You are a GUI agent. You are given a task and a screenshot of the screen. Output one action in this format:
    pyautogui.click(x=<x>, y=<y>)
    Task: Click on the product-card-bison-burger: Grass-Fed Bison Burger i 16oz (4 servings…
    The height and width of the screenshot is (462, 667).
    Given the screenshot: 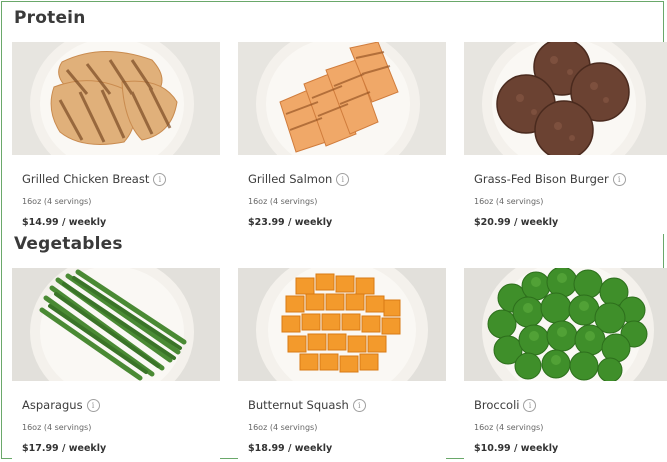 What is the action you would take?
    pyautogui.click(x=565, y=138)
    